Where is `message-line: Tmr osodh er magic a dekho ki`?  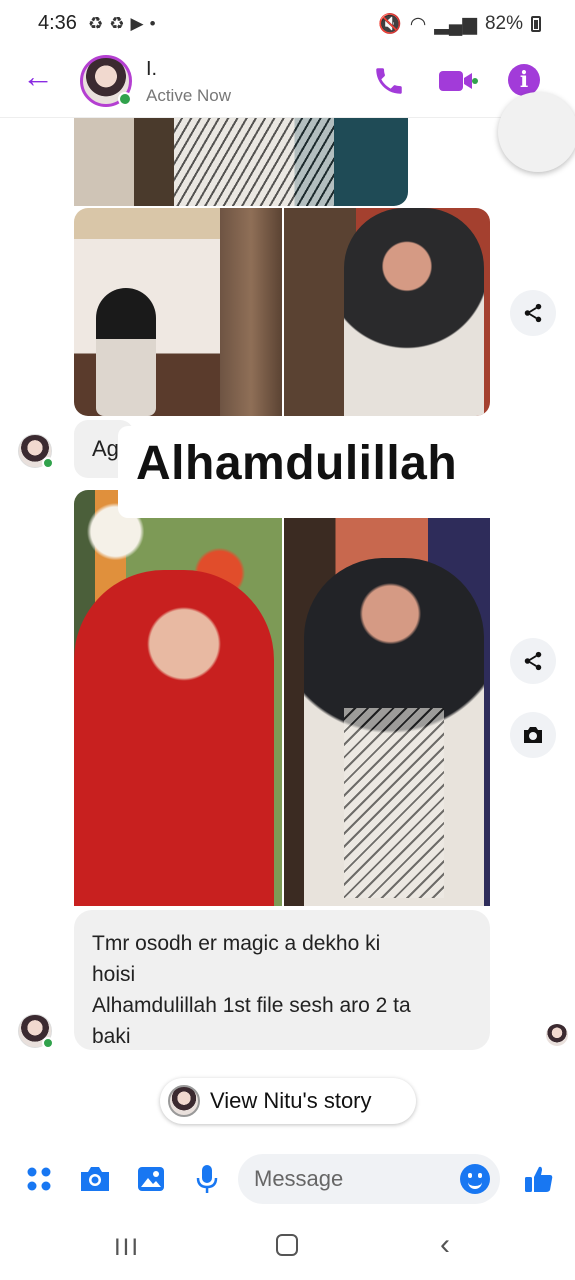 message-line: Tmr osodh er magic a dekho ki is located at coordinates (236, 943).